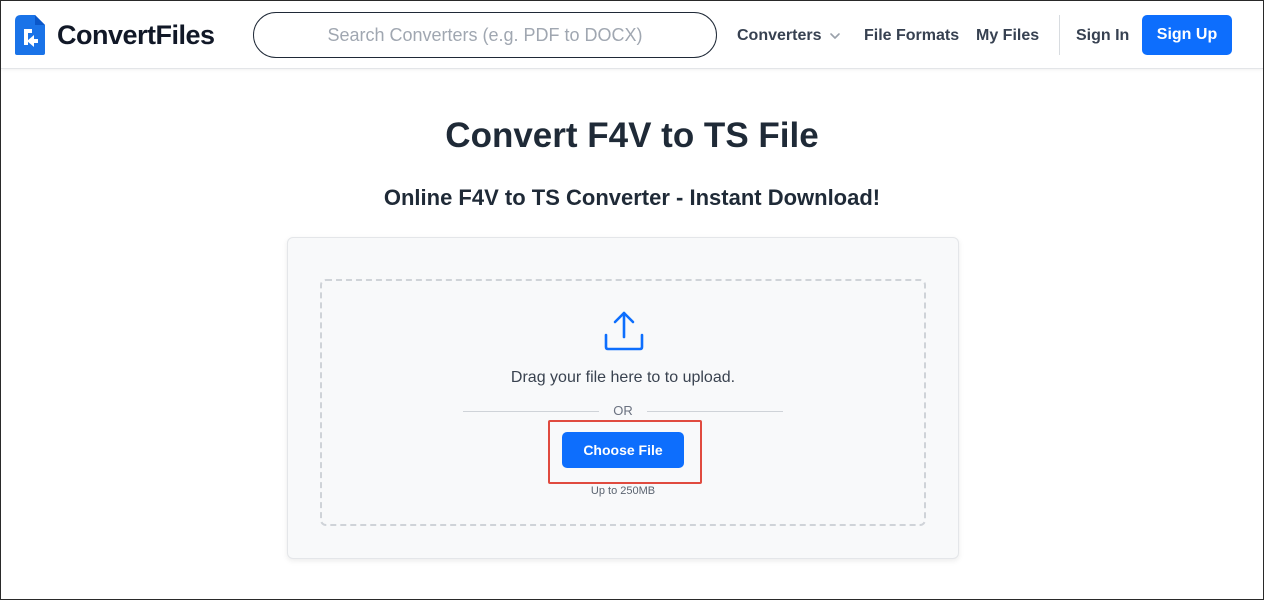 The width and height of the screenshot is (1264, 600). Describe the element at coordinates (624, 331) in the screenshot. I see `upload-icon` at that location.